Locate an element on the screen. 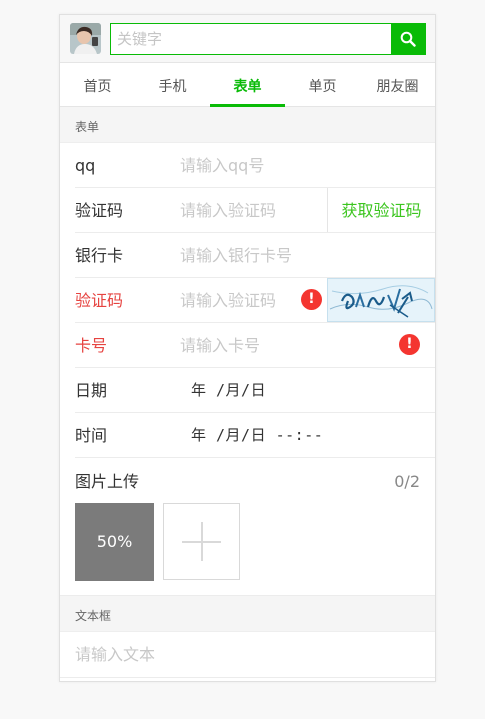 Image resolution: width=485 pixels, height=719 pixels. qq-row: qq is located at coordinates (255, 165).